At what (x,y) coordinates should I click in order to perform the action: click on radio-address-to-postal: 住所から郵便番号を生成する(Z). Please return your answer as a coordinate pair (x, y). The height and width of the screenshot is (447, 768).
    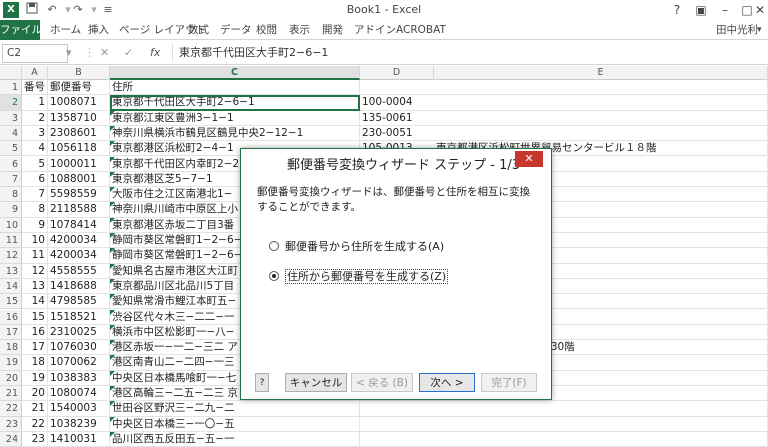
    Looking at the image, I should click on (389, 277).